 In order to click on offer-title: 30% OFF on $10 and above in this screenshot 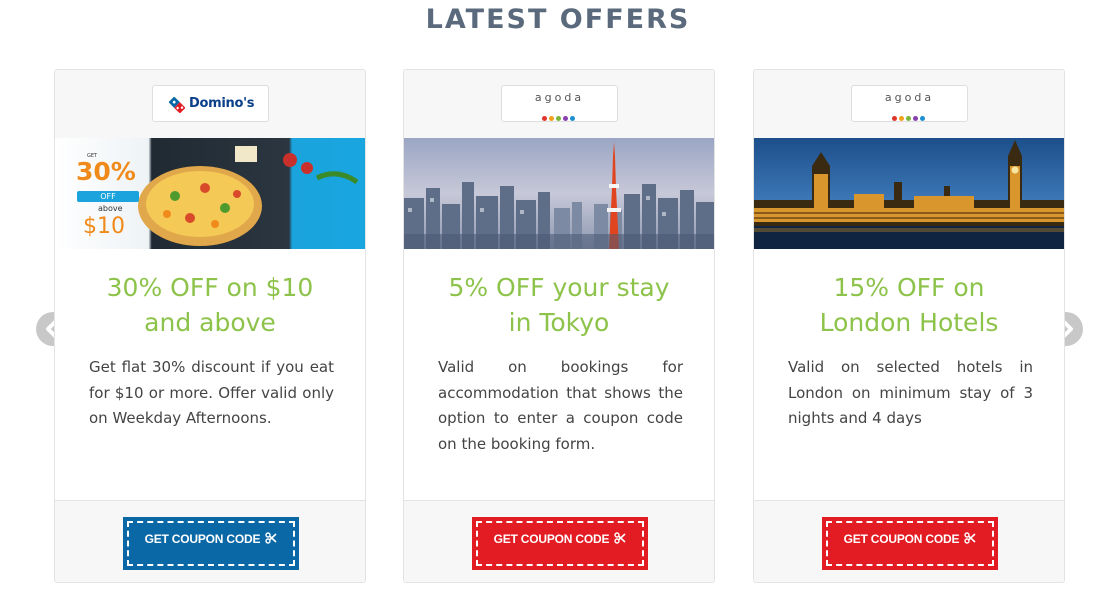, I will do `click(210, 305)`.